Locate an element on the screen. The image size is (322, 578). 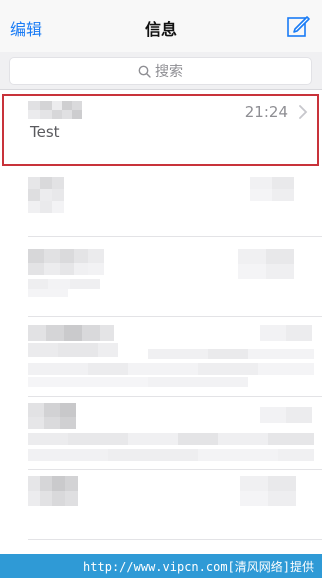
search-placeholder: 搜索 is located at coordinates (169, 72).